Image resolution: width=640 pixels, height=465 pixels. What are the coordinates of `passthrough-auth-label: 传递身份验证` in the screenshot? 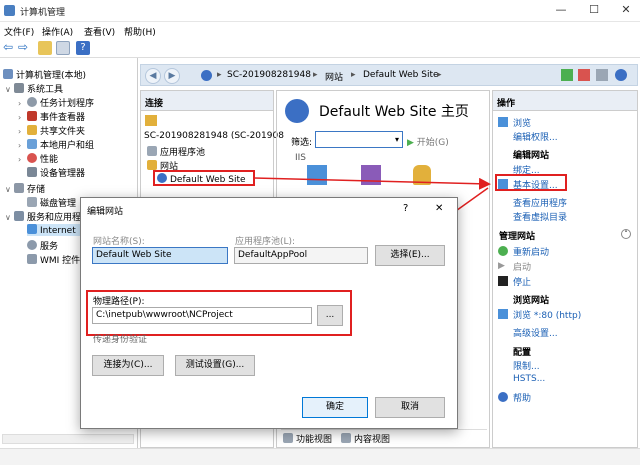 It's located at (120, 340).